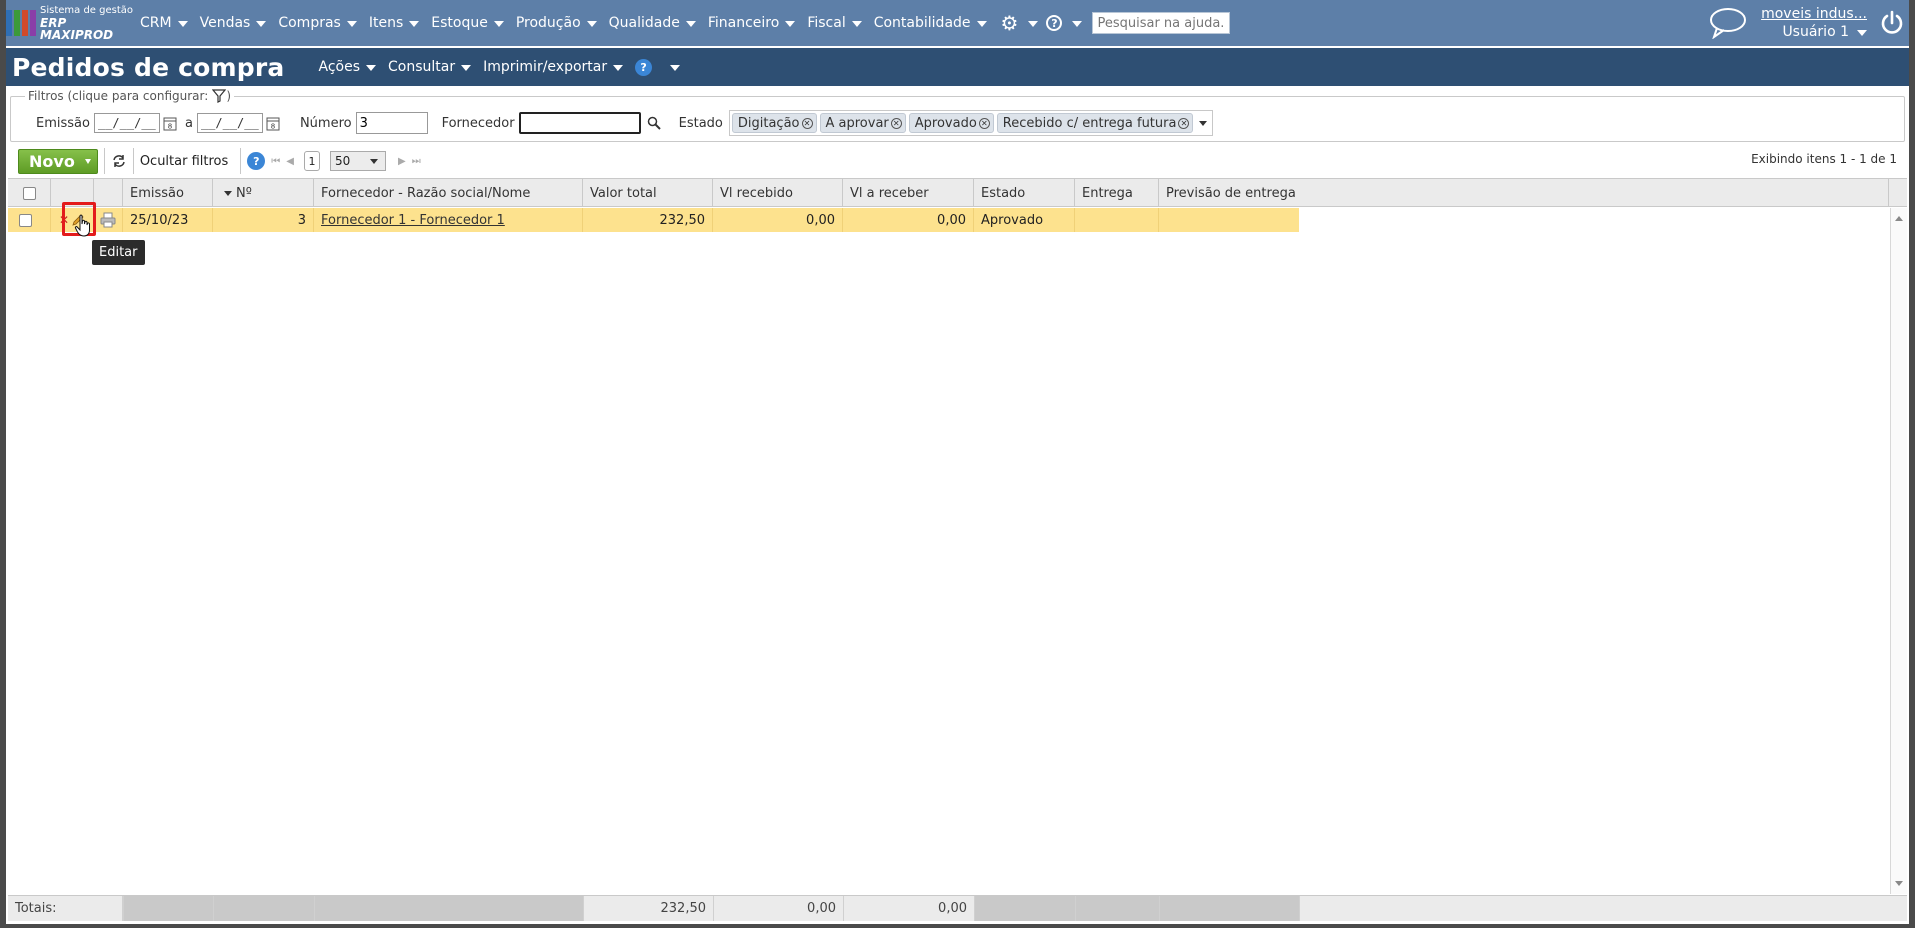 The image size is (1915, 928). What do you see at coordinates (930, 23) in the screenshot?
I see `menu-contabilidade: Contabilidade` at bounding box center [930, 23].